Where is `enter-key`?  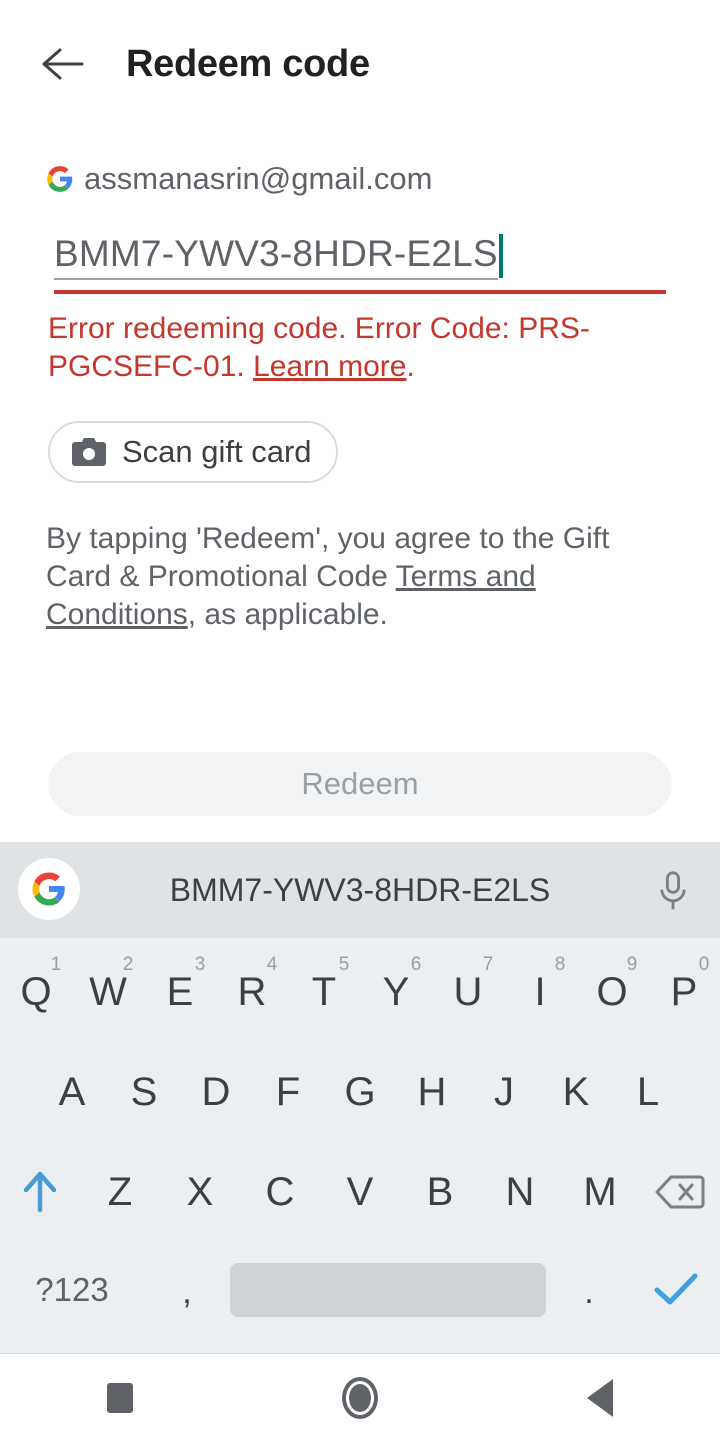 enter-key is located at coordinates (676, 1290).